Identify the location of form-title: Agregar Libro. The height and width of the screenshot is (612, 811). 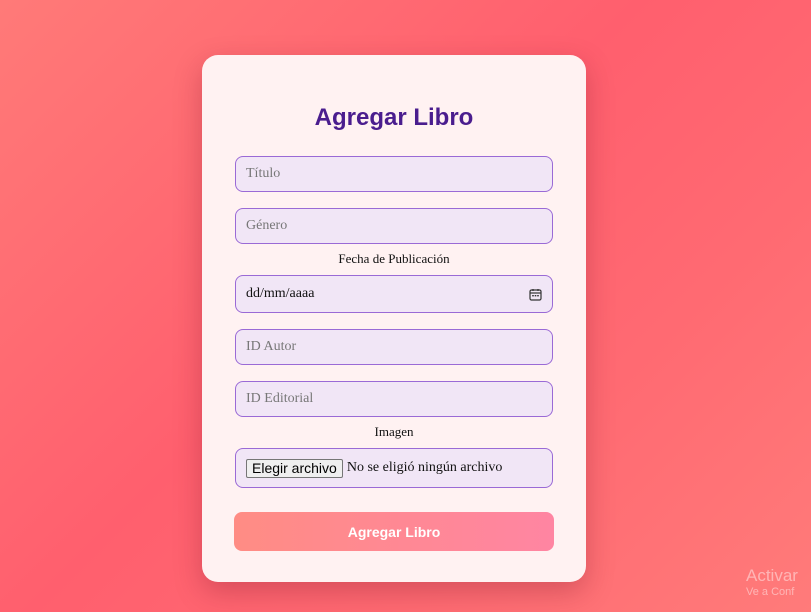
(394, 117).